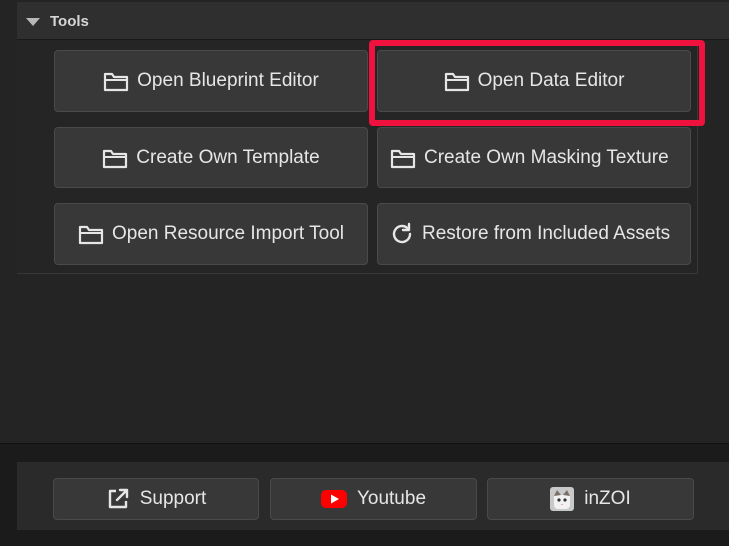 The height and width of the screenshot is (546, 729). I want to click on youtube-button: Youtube, so click(373, 499).